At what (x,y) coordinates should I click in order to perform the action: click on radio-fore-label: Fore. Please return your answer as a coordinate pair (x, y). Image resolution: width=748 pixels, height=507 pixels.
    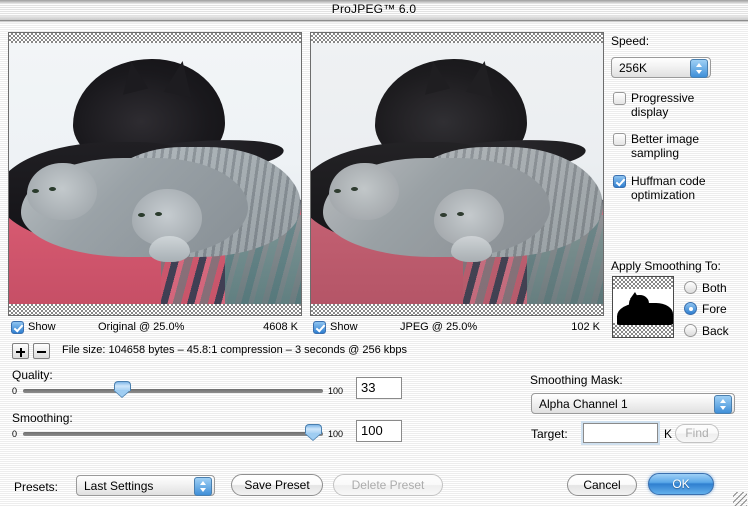
    Looking at the image, I should click on (714, 309).